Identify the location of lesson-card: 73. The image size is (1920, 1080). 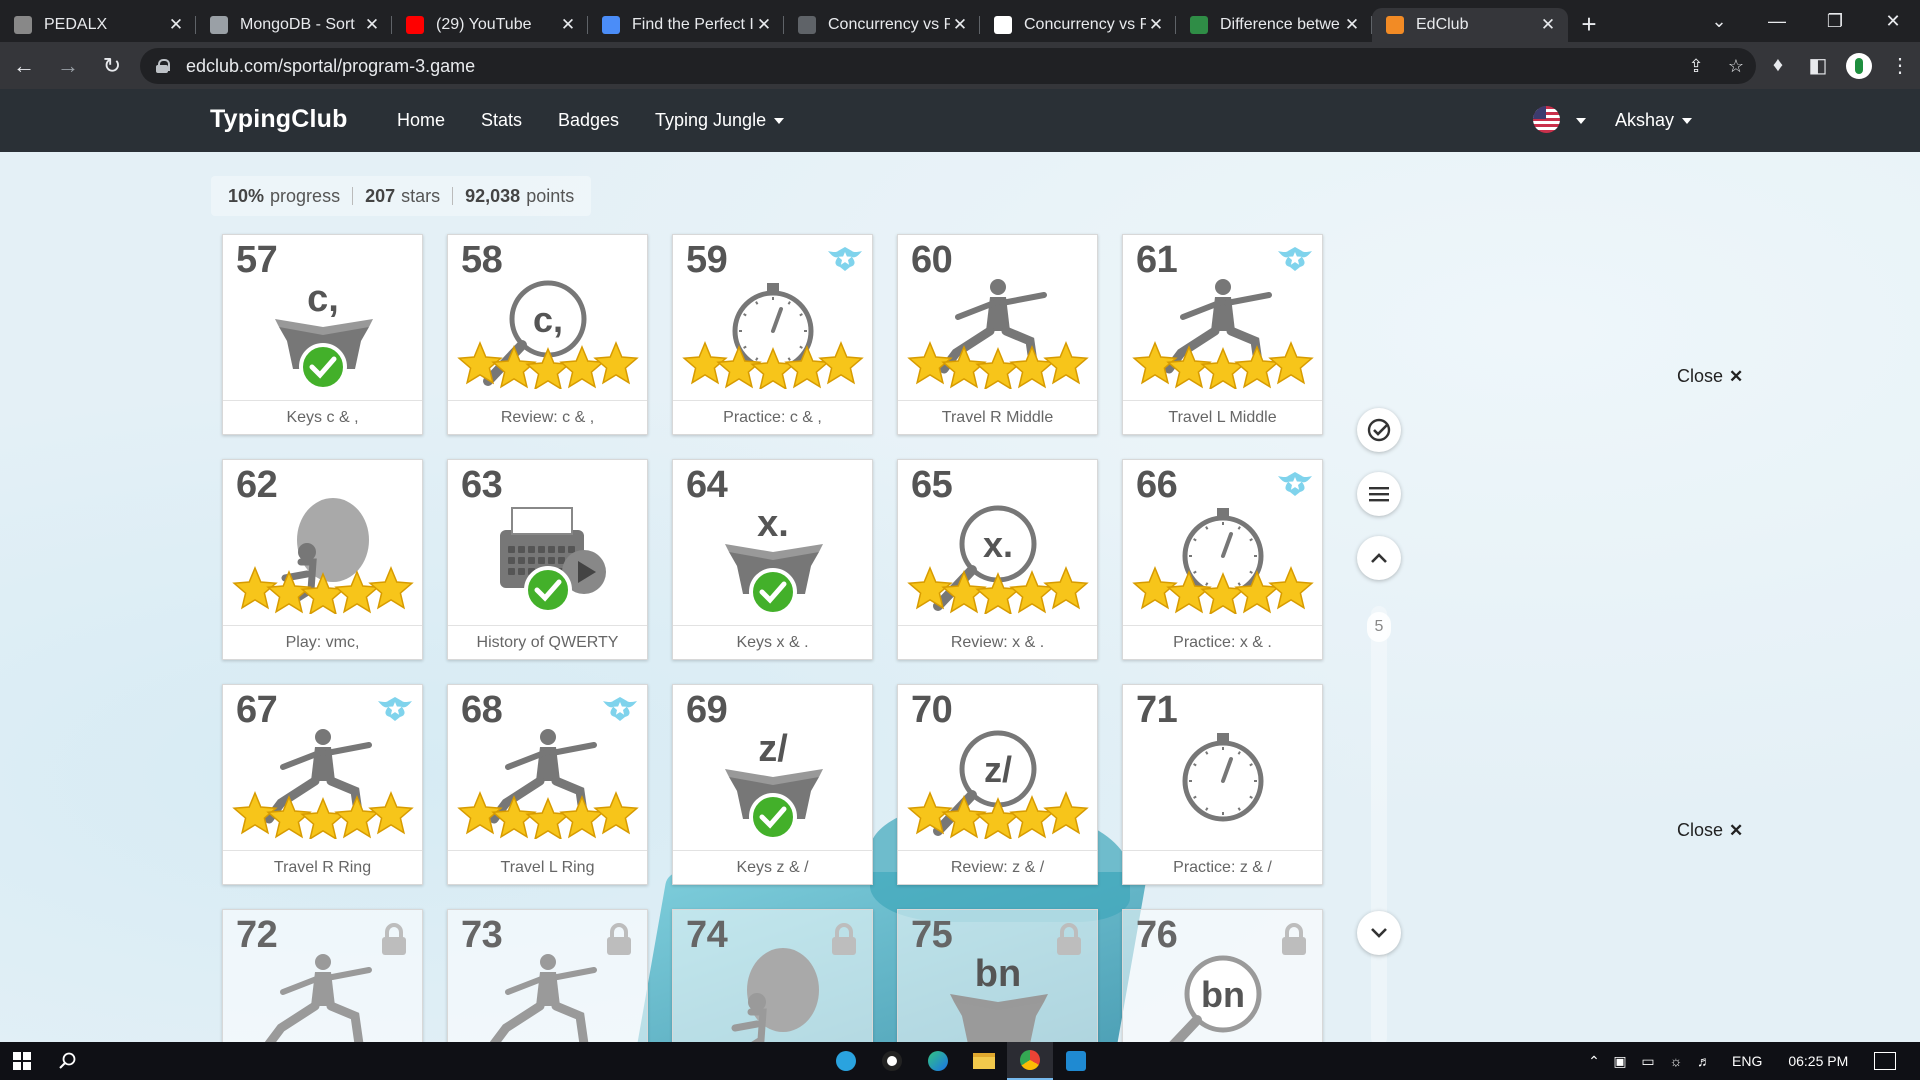
(547, 975).